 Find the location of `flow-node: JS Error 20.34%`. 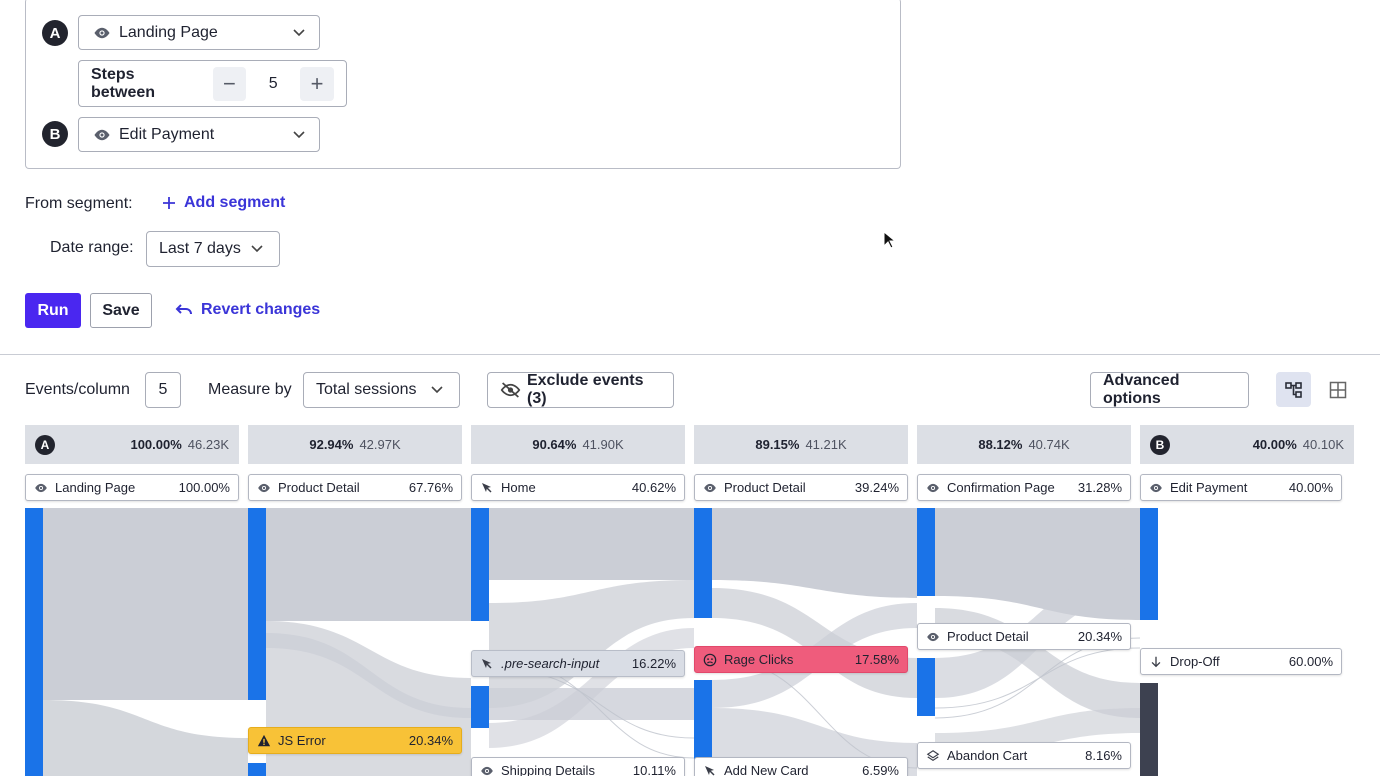

flow-node: JS Error 20.34% is located at coordinates (355, 740).